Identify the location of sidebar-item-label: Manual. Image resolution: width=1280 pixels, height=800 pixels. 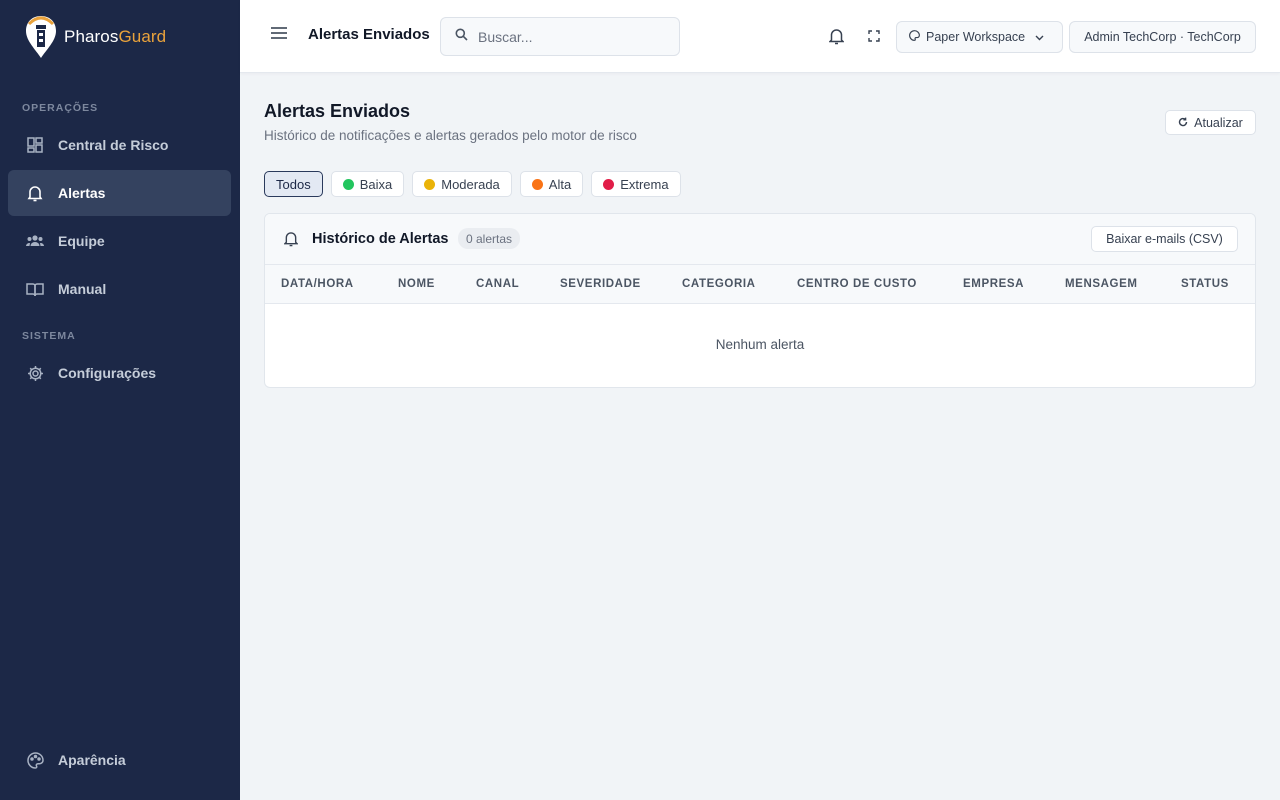
(82, 289).